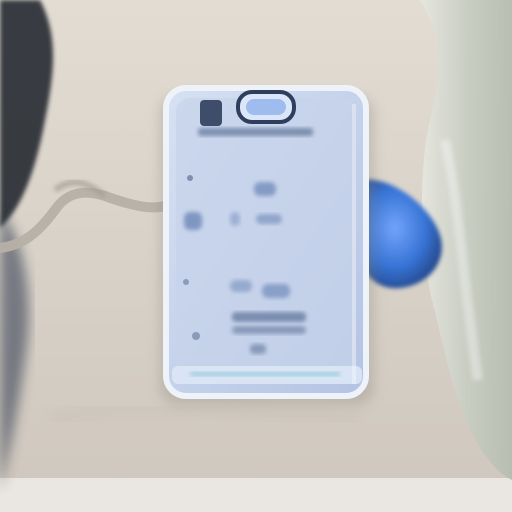 The image size is (512, 512). What do you see at coordinates (204, 414) in the screenshot?
I see `surface-streak` at bounding box center [204, 414].